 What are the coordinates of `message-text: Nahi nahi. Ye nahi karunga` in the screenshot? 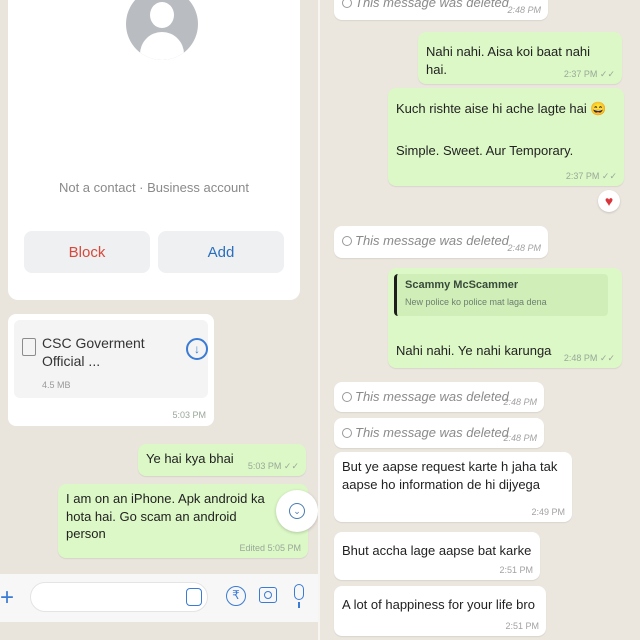 It's located at (474, 350).